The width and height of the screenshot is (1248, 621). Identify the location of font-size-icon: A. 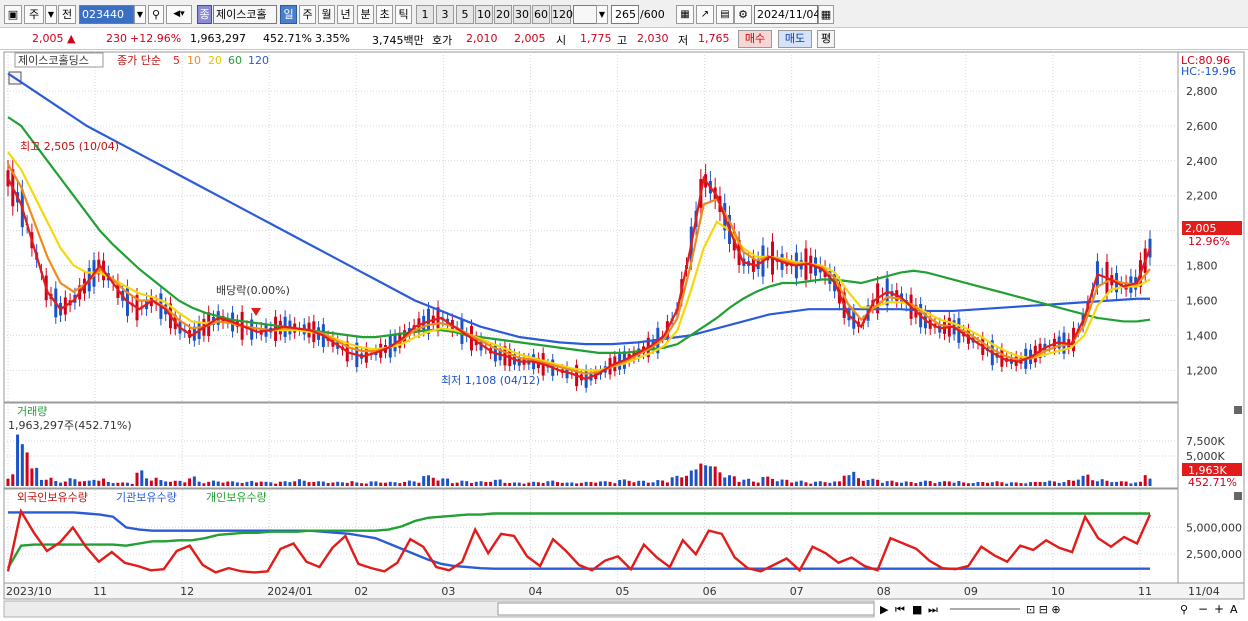
(1234, 609).